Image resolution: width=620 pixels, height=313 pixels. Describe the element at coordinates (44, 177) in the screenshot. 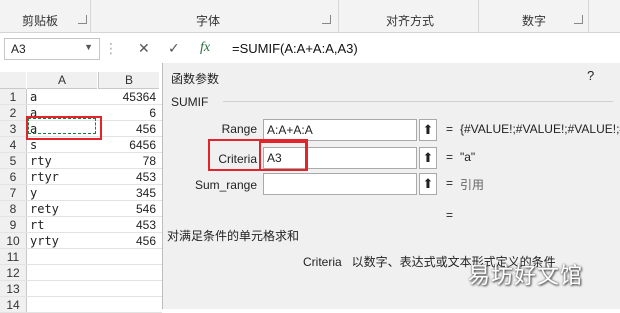

I see `cell-a: rtyr` at that location.